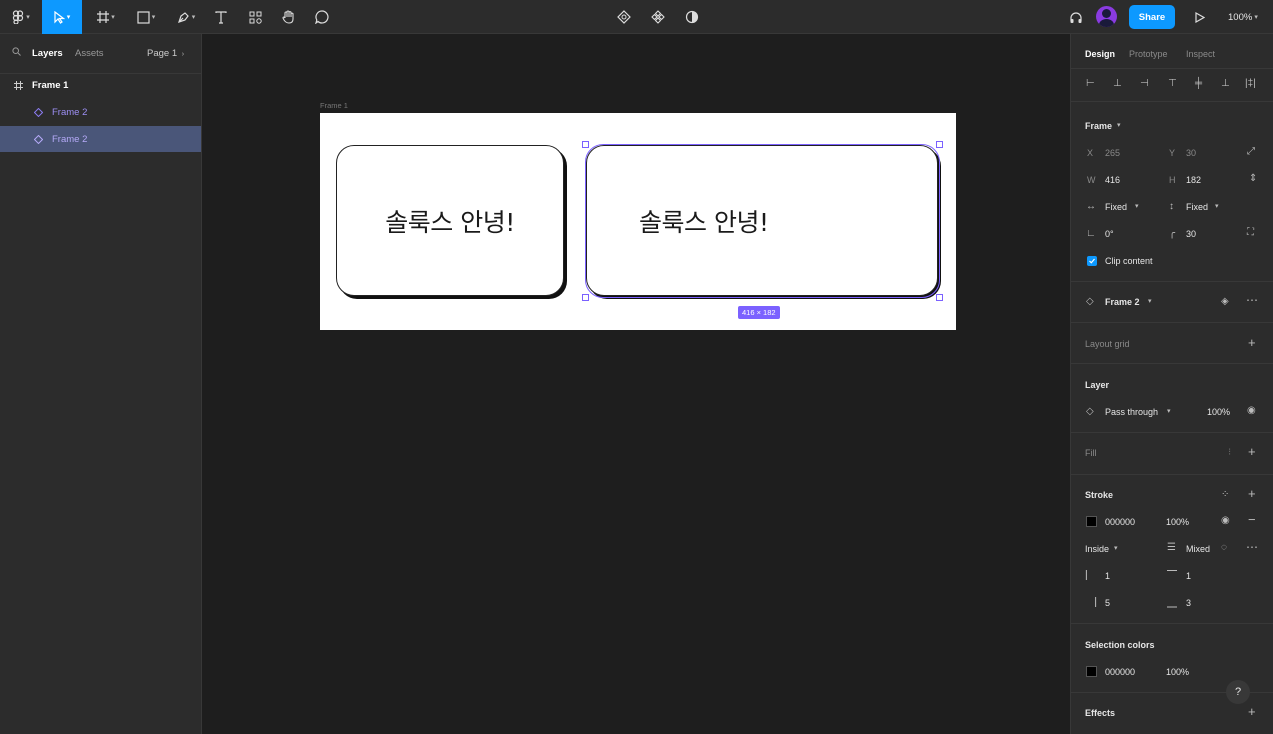 This screenshot has height=734, width=1273. I want to click on instance-name: Frame 2, so click(1122, 302).